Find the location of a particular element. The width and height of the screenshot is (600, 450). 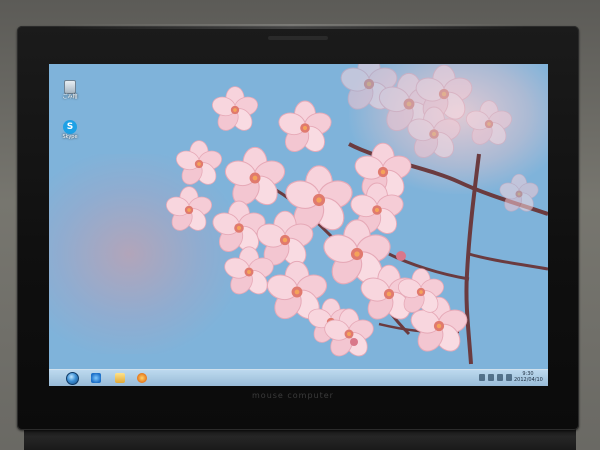

taskbar: 9:30 2012/04/10 is located at coordinates (298, 377).